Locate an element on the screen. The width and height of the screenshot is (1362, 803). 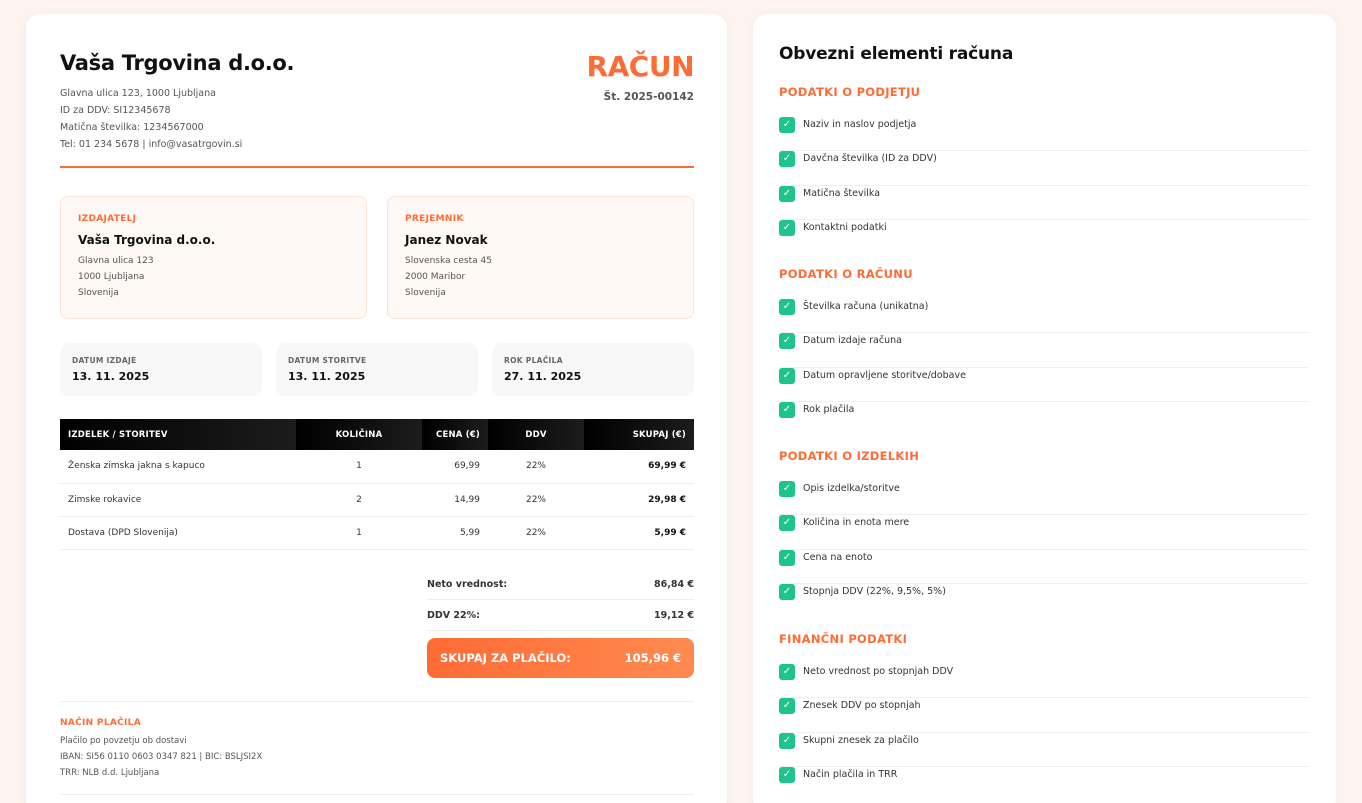
list-item: ✓ Datum opravljene storitve/dobave is located at coordinates (1044, 384).